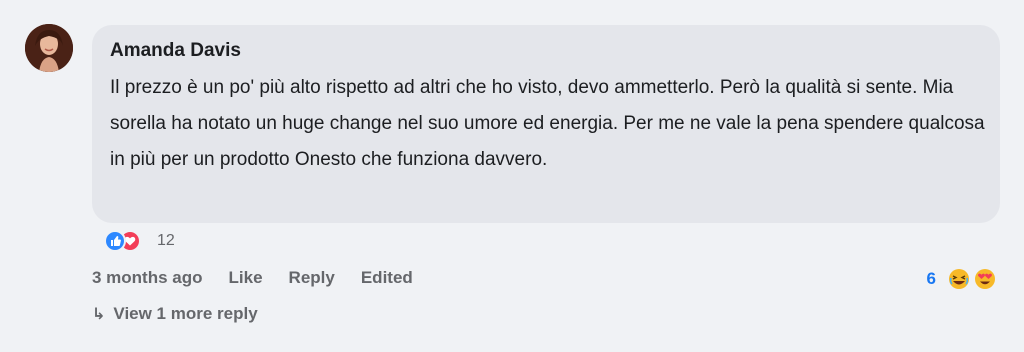 This screenshot has height=352, width=1024. Describe the element at coordinates (387, 278) in the screenshot. I see `edited-label: Edited` at that location.